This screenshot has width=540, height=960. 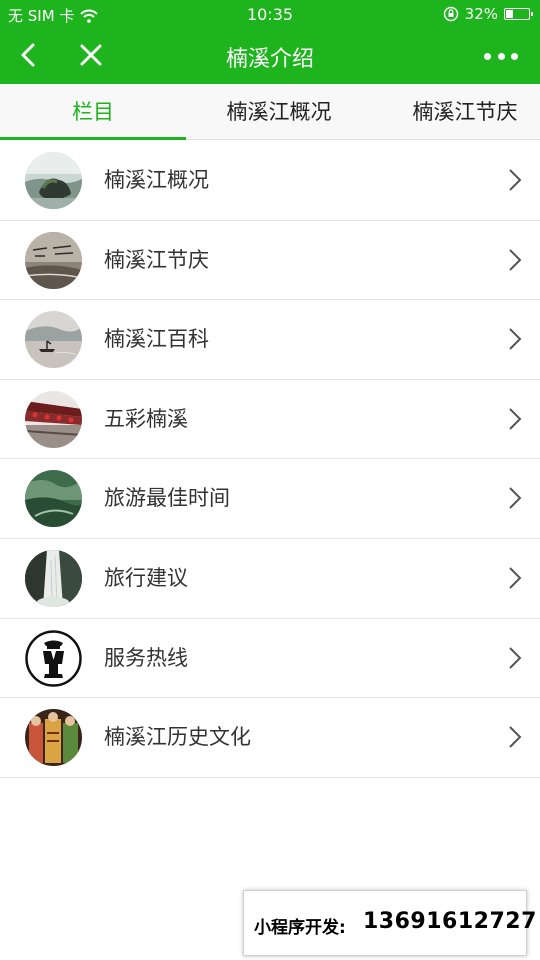 What do you see at coordinates (156, 259) in the screenshot?
I see `list-item-label: 楠溪江节庆` at bounding box center [156, 259].